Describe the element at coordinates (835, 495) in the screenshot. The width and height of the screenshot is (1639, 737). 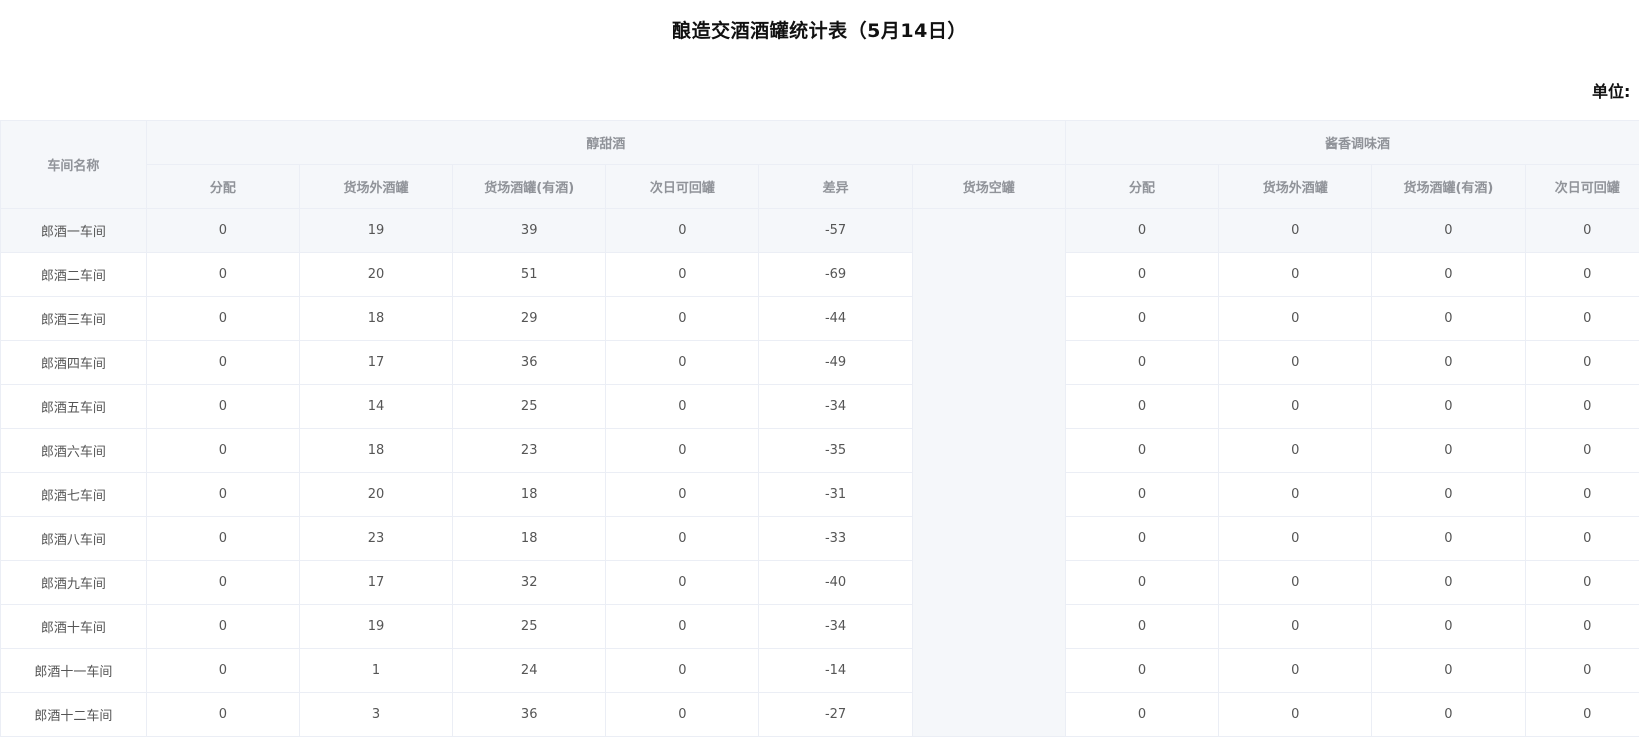
I see `table-cell: -31` at that location.